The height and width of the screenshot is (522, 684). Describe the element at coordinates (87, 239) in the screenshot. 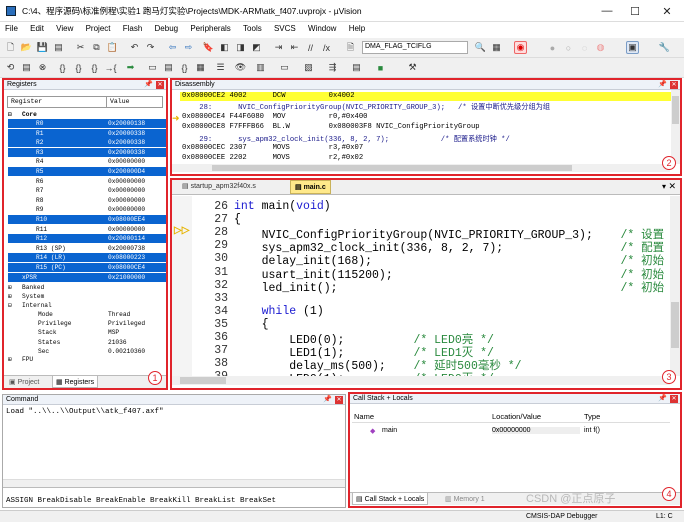

I see `register-row: R12 0x20000114` at that location.